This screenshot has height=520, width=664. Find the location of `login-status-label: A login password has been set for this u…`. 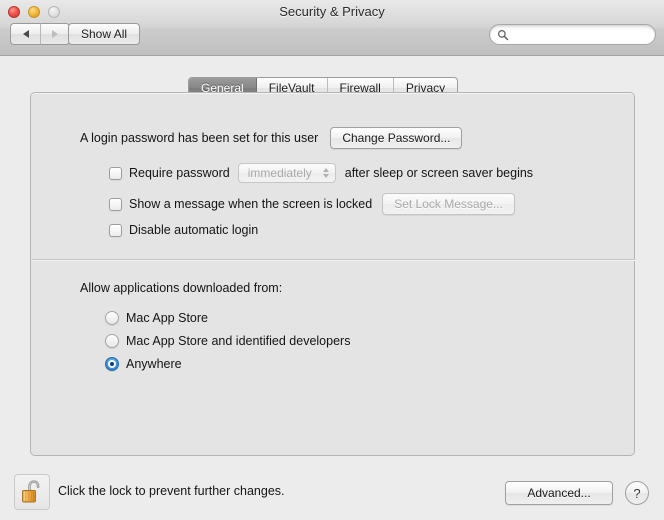

login-status-label: A login password has been set for this u… is located at coordinates (199, 138).